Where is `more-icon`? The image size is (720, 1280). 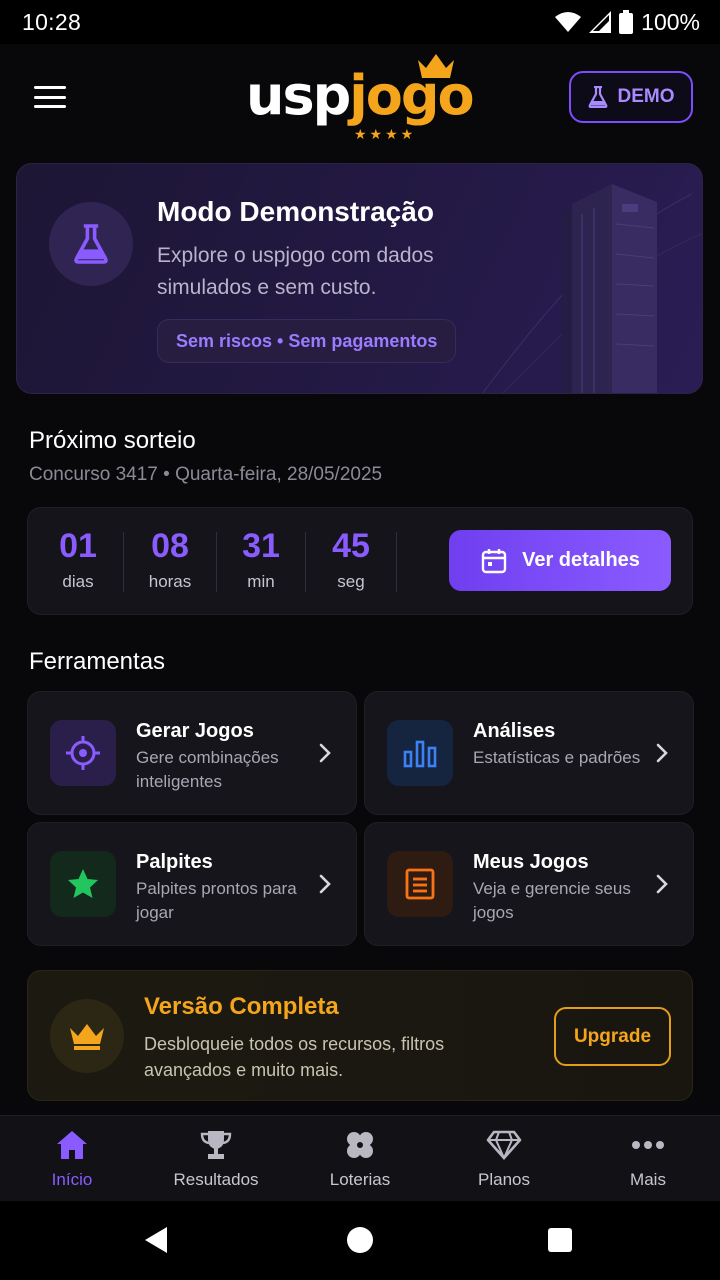
more-icon is located at coordinates (648, 1145).